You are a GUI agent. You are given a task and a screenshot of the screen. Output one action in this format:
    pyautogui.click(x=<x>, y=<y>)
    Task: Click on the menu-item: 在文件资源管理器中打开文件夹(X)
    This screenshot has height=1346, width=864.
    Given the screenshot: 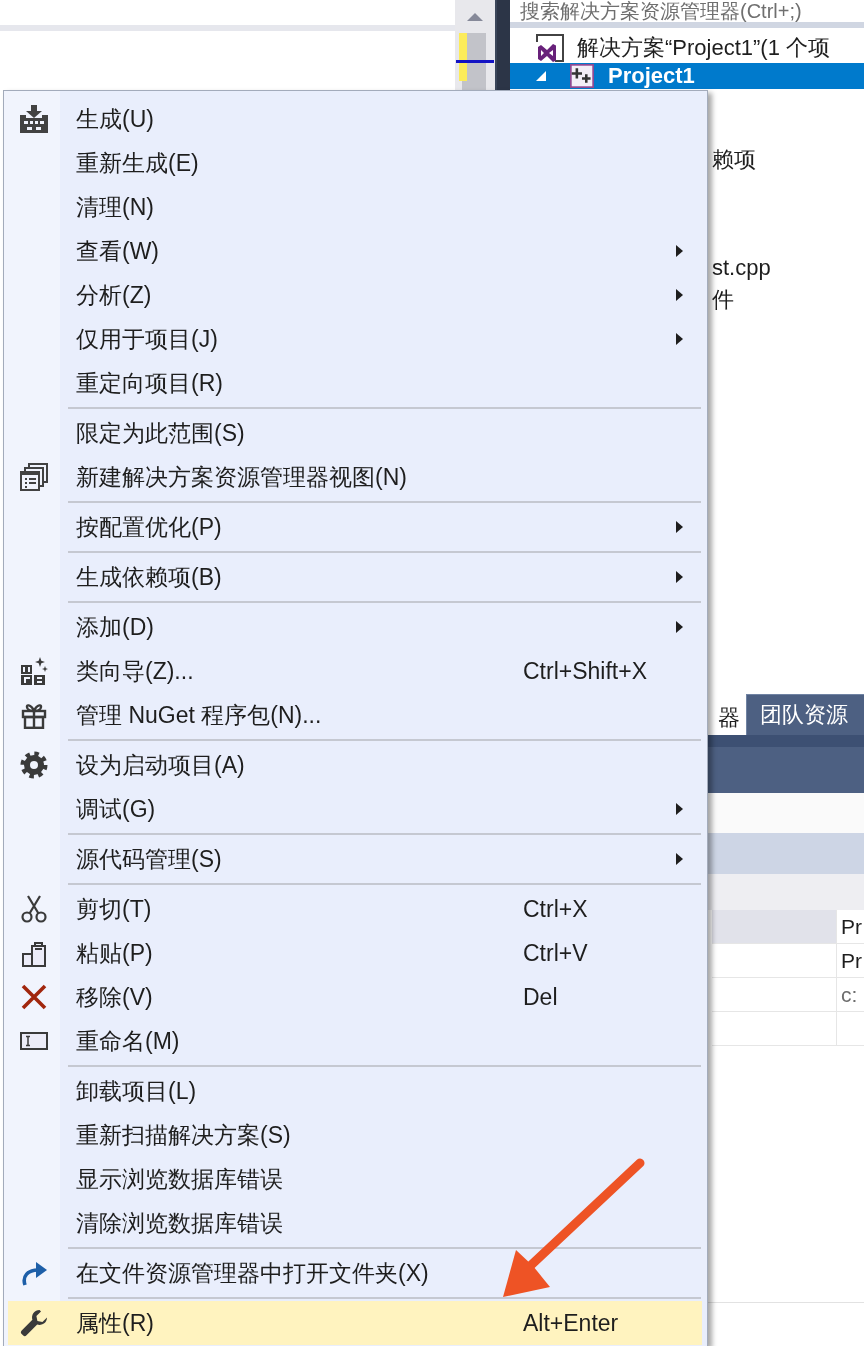 What is the action you would take?
    pyautogui.click(x=355, y=1273)
    